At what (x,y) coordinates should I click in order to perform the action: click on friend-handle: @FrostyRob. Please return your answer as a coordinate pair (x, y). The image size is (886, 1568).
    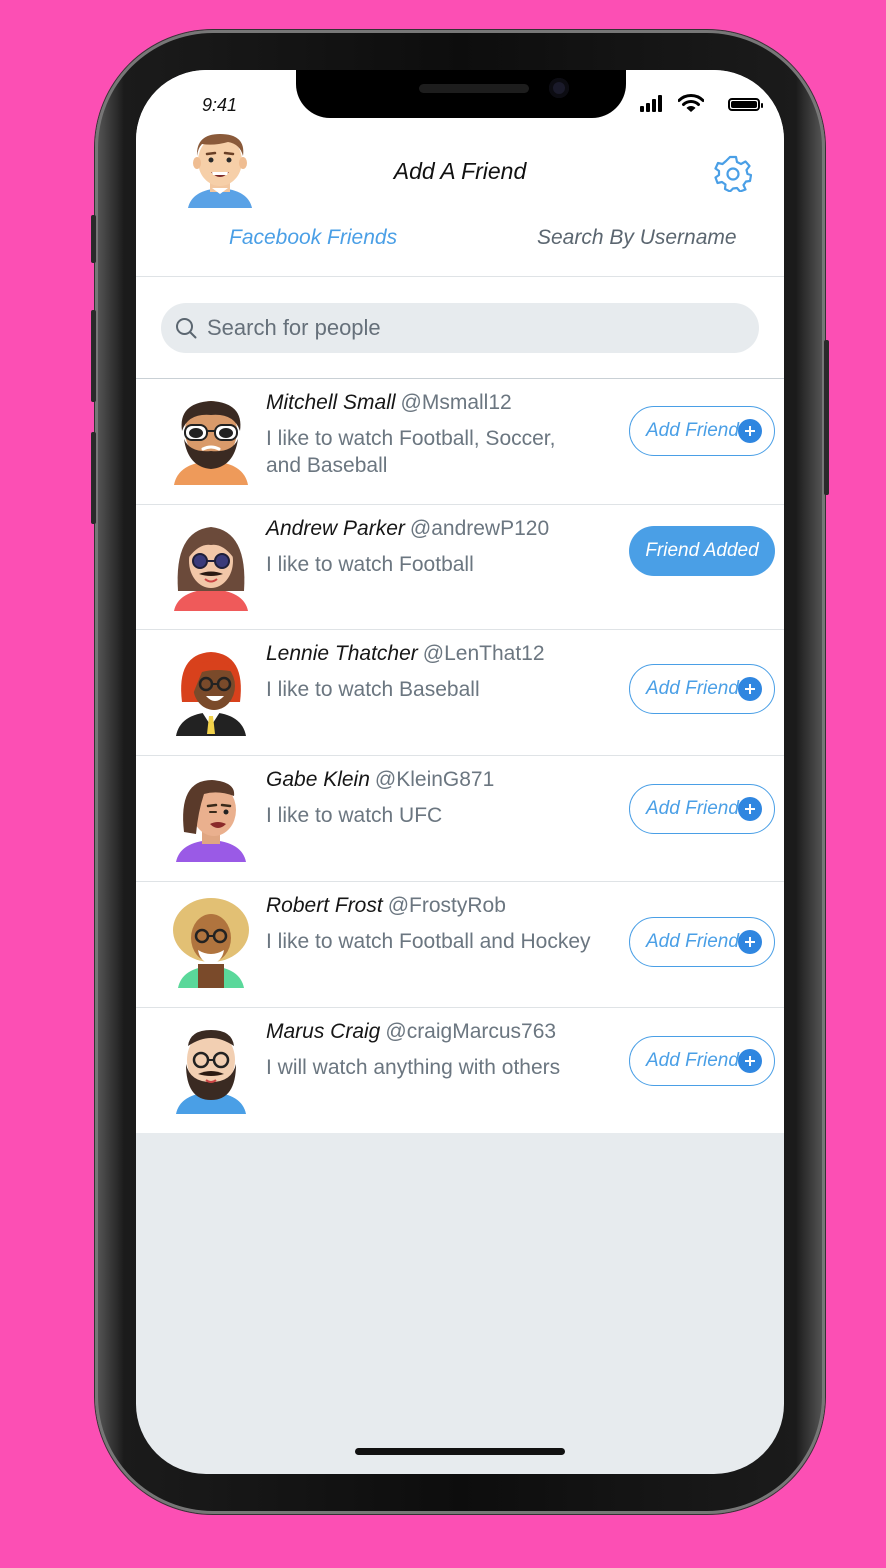
    Looking at the image, I should click on (446, 905).